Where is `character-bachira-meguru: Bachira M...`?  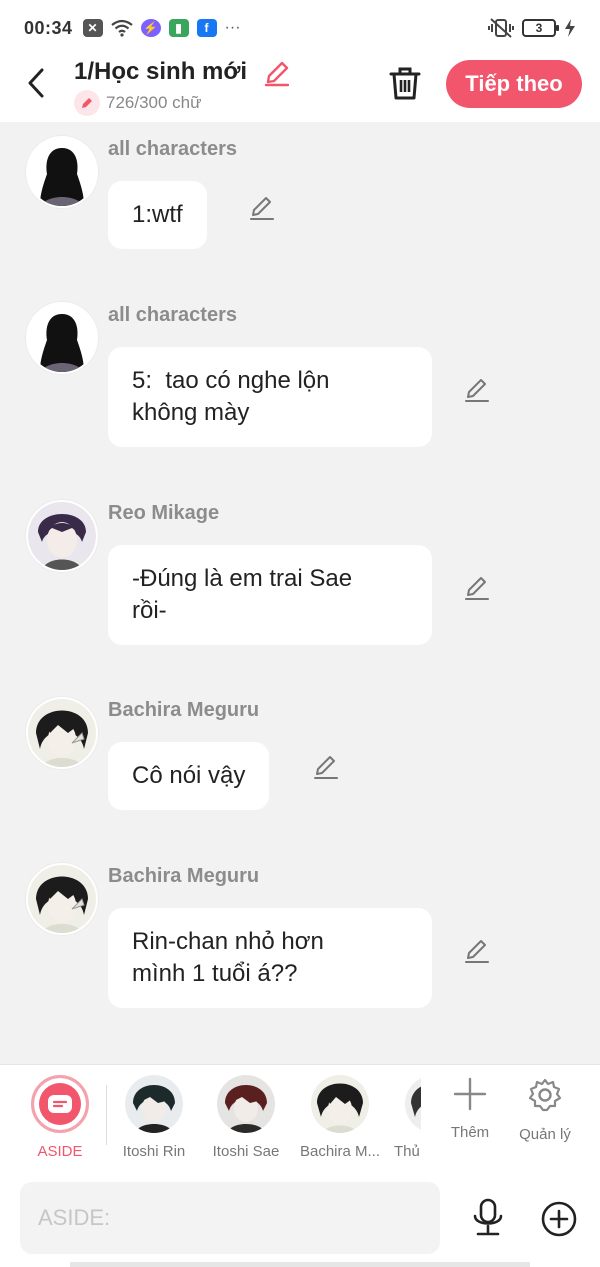 character-bachira-meguru: Bachira M... is located at coordinates (340, 1117).